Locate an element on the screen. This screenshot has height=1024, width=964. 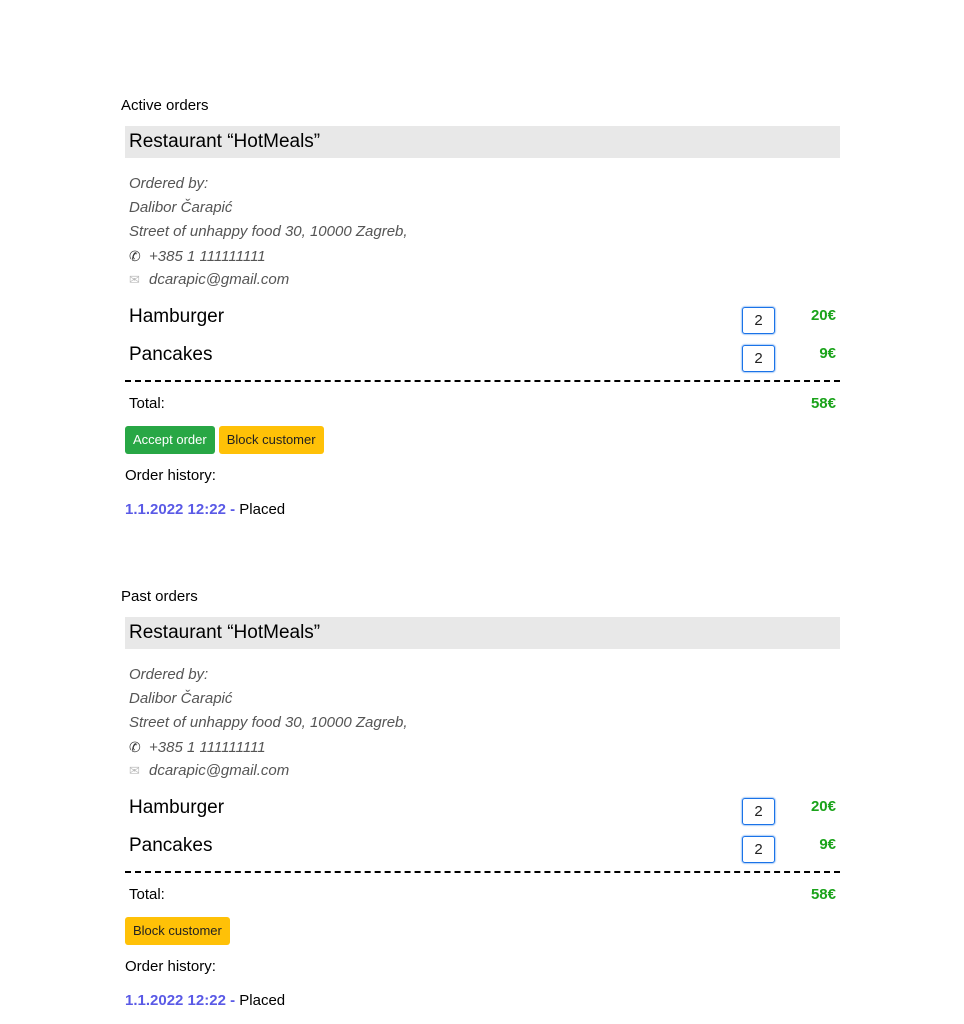
accept-order-button: Accept order is located at coordinates (170, 440).